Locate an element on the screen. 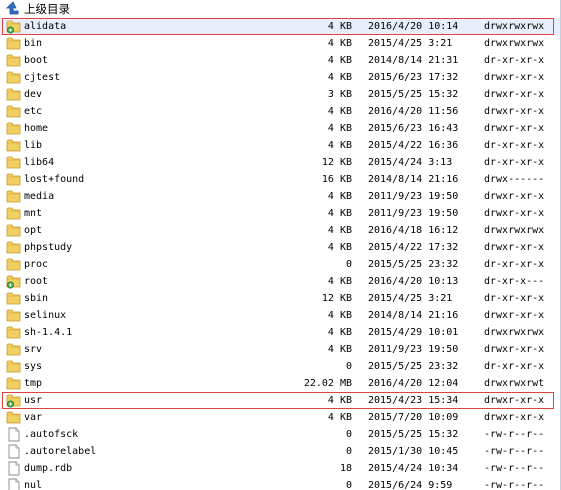 This screenshot has height=490, width=561. file-row: nul 0 2015/6/24 9:59 -rw-r--r-- is located at coordinates (280, 483).